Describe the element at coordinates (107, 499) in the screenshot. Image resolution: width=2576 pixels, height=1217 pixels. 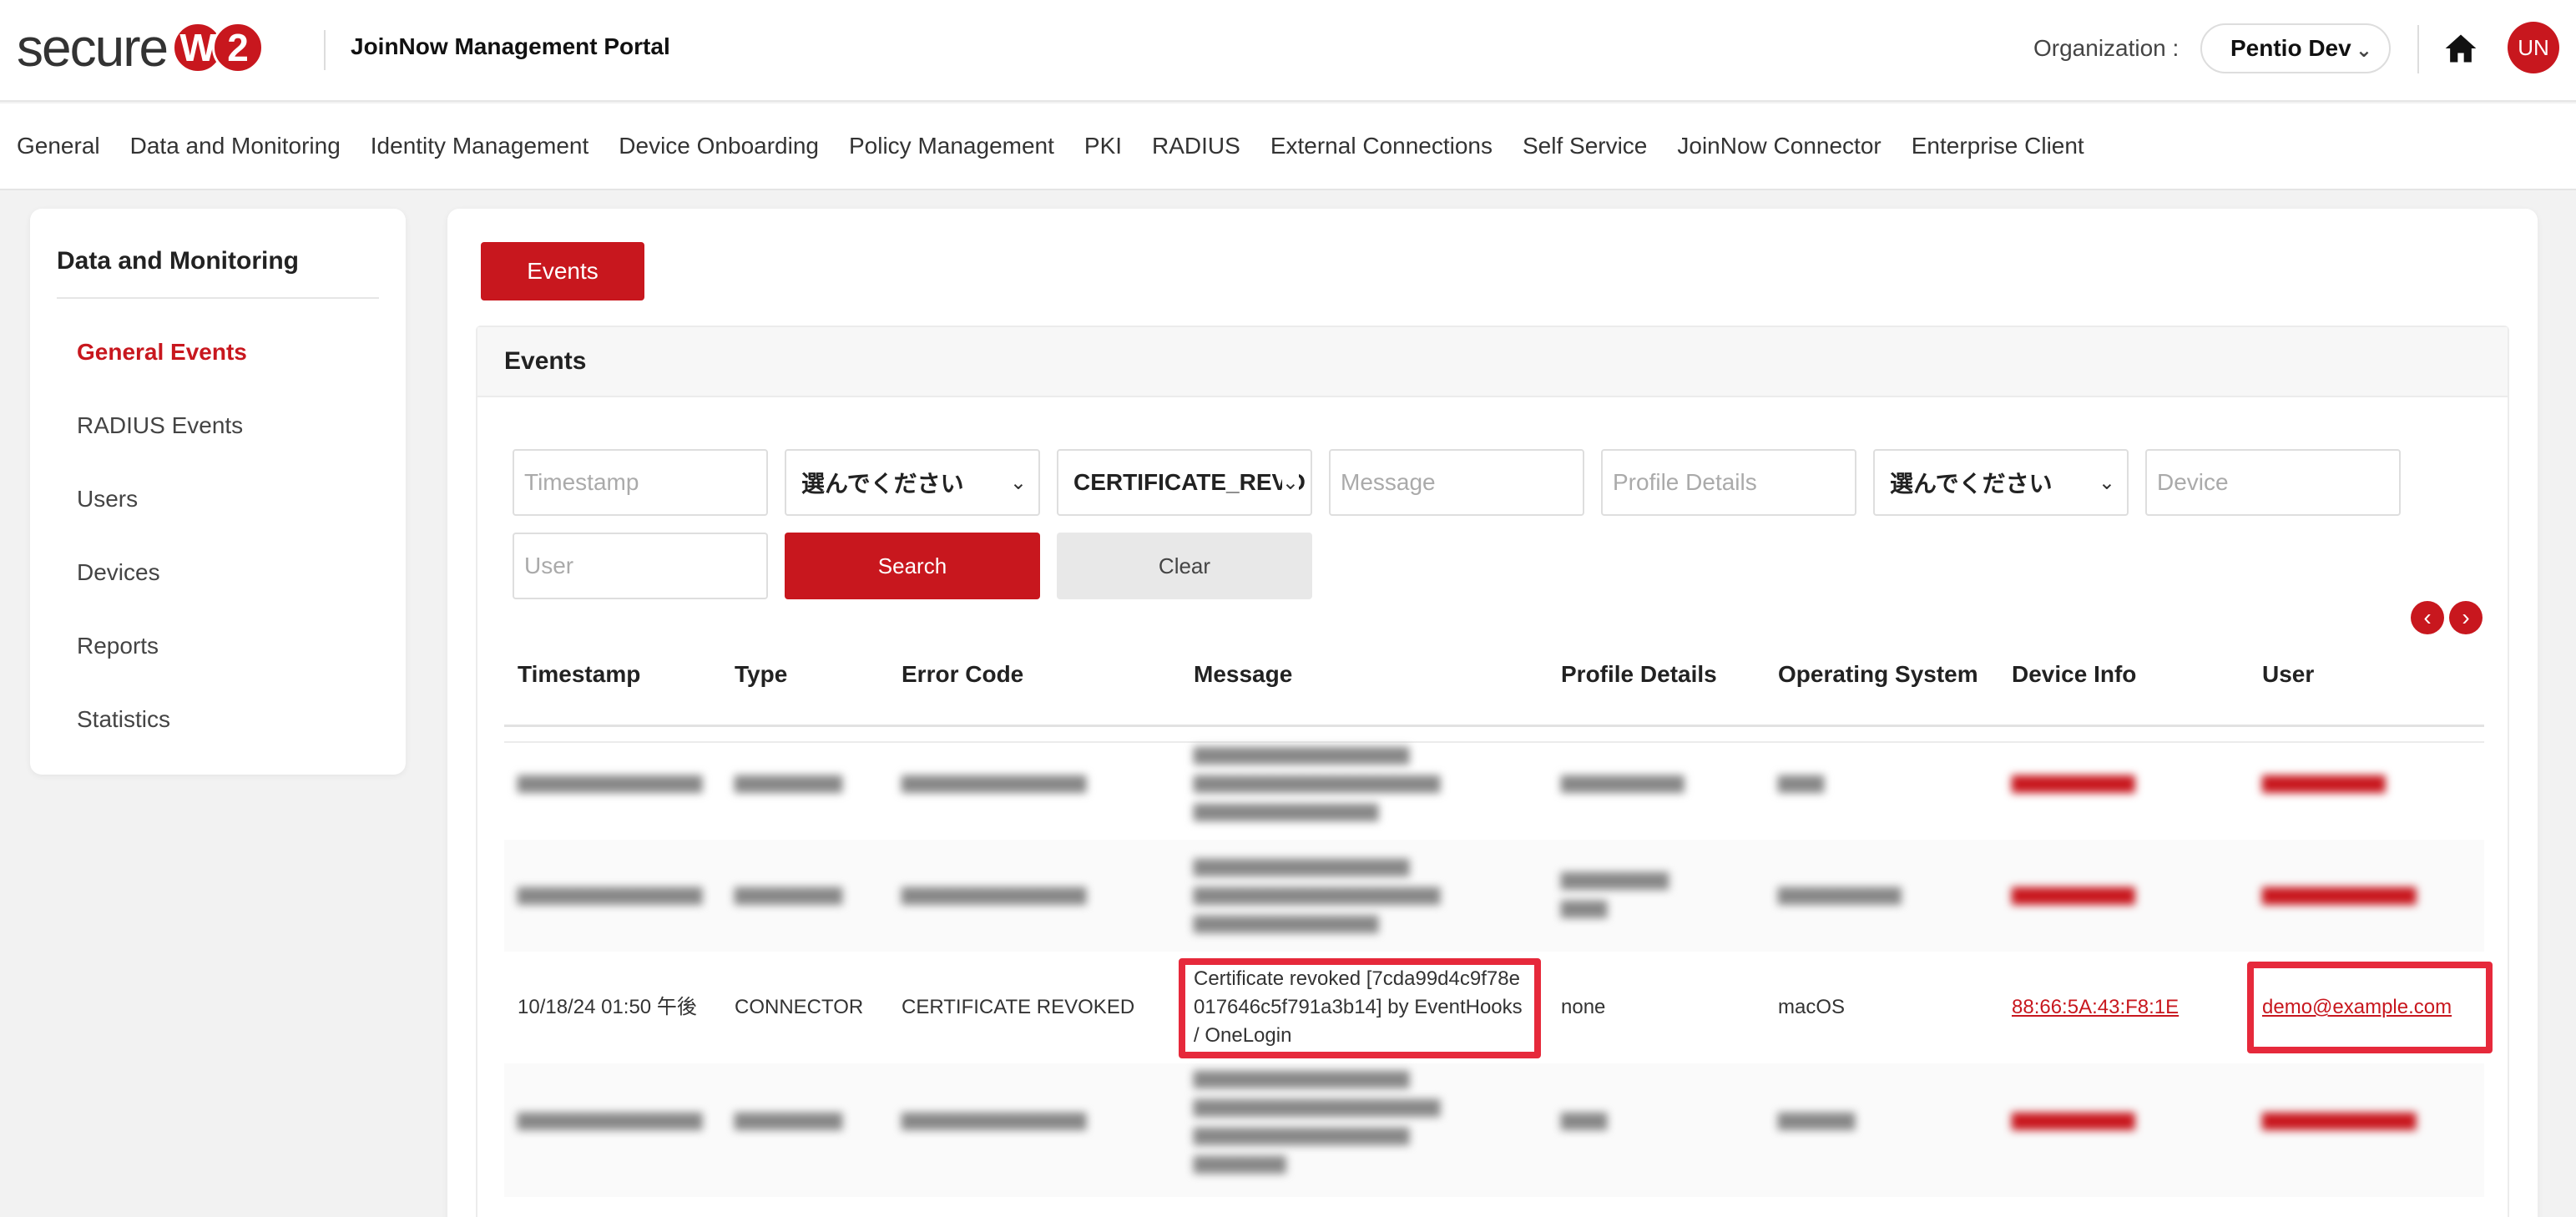
I see `sidebar-item-users: Users` at that location.